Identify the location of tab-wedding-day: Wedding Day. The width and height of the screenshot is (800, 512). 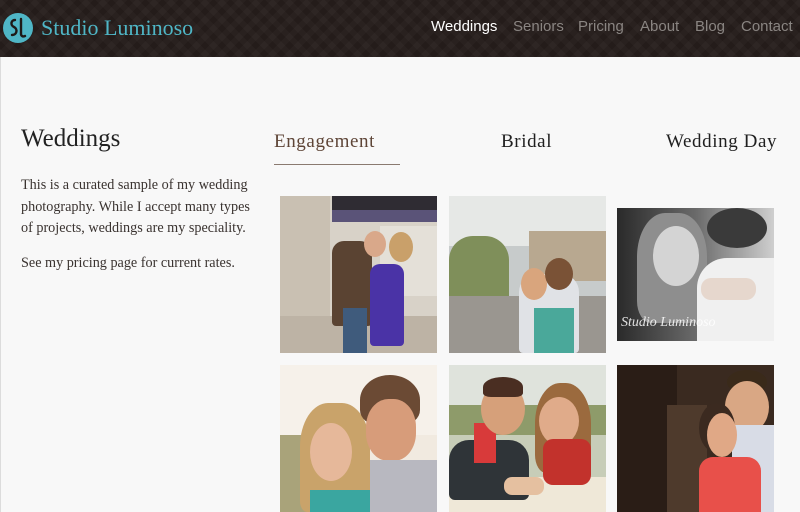
(721, 142).